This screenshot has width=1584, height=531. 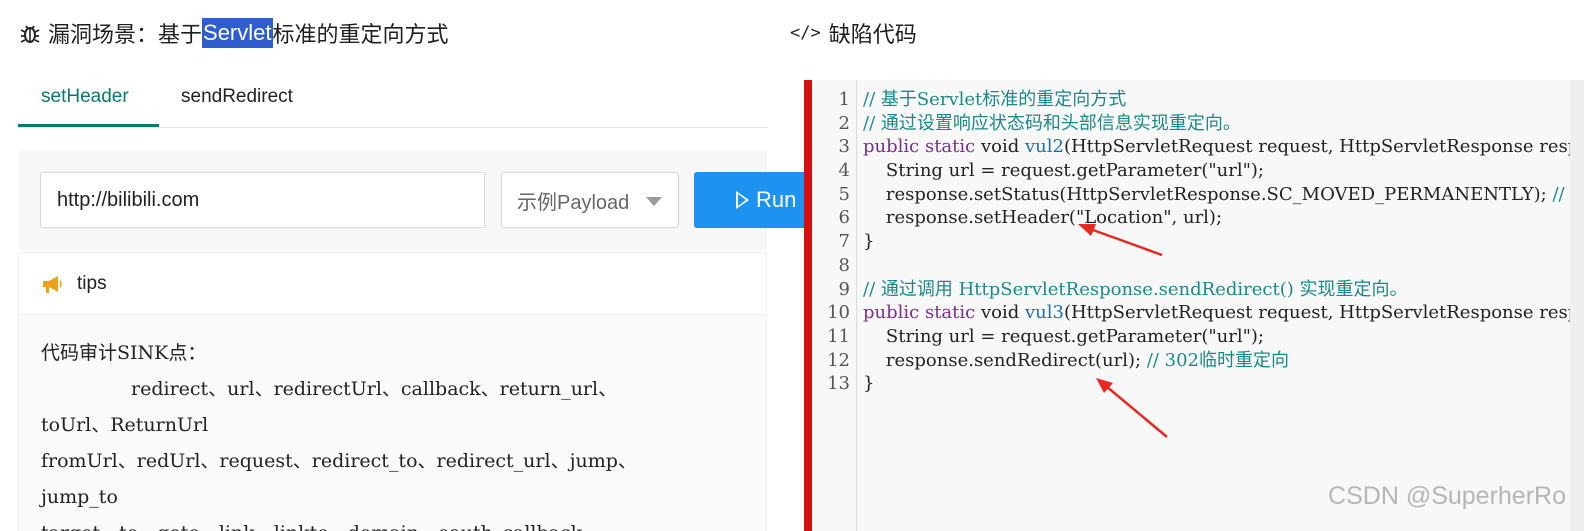 I want to click on line-number: 9, so click(x=844, y=289).